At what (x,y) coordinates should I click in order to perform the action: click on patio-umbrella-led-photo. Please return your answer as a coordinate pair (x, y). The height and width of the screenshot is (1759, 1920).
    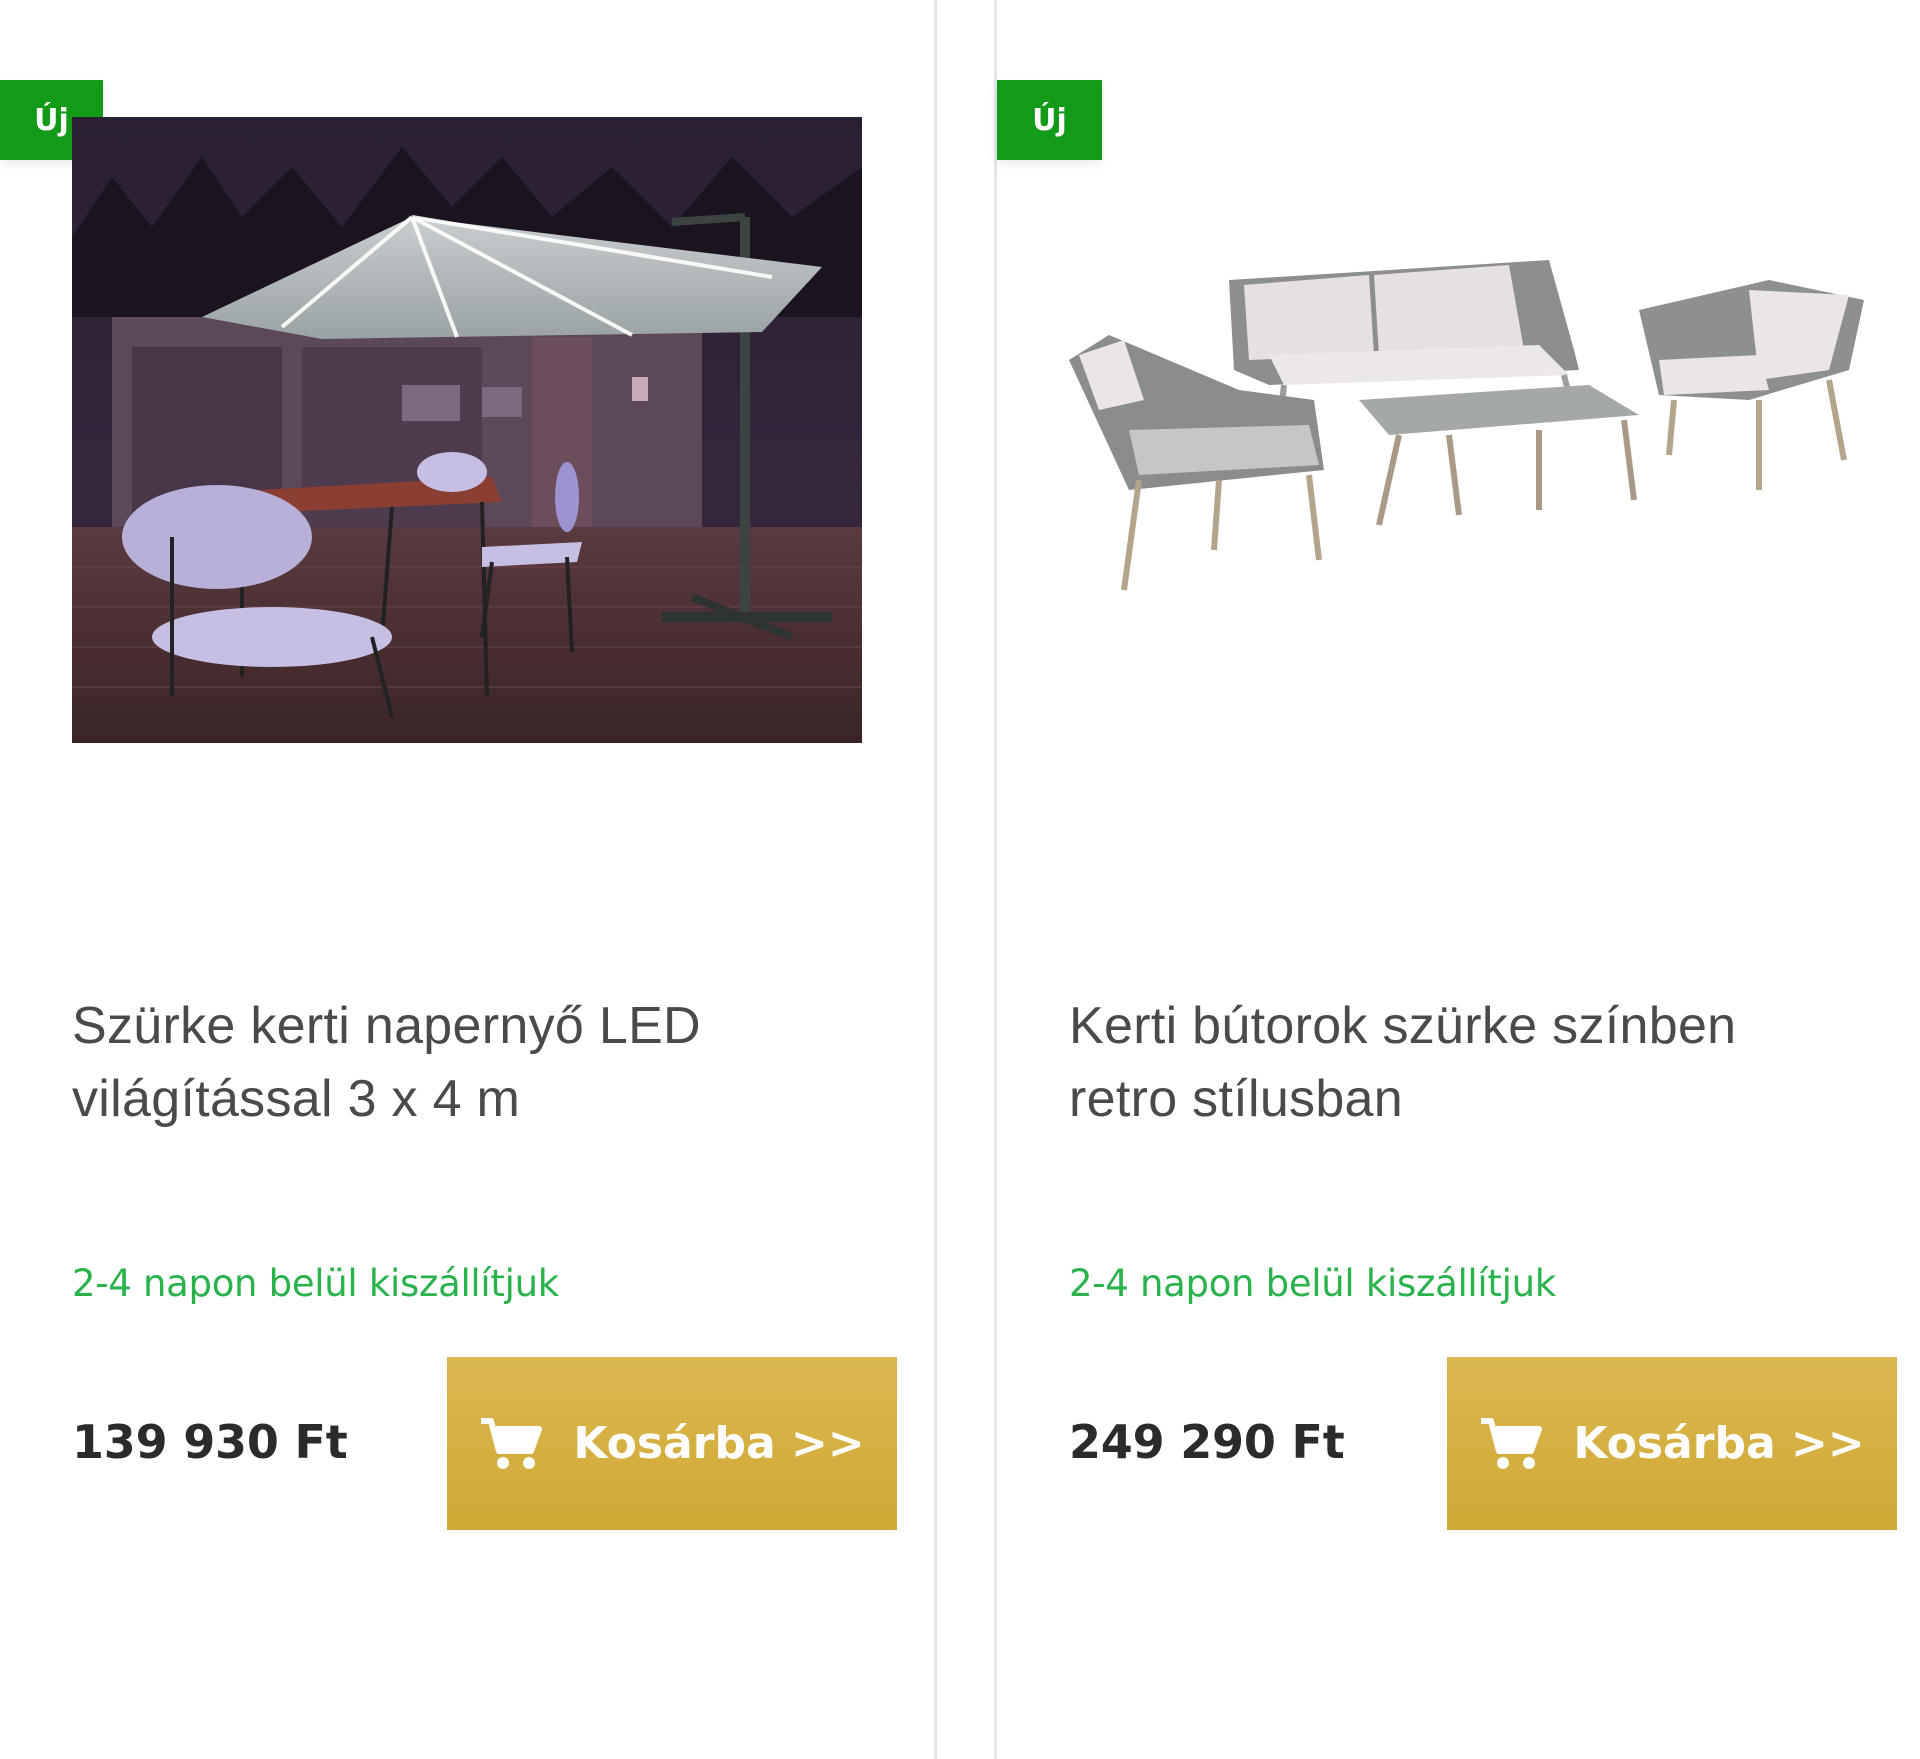
    Looking at the image, I should click on (467, 430).